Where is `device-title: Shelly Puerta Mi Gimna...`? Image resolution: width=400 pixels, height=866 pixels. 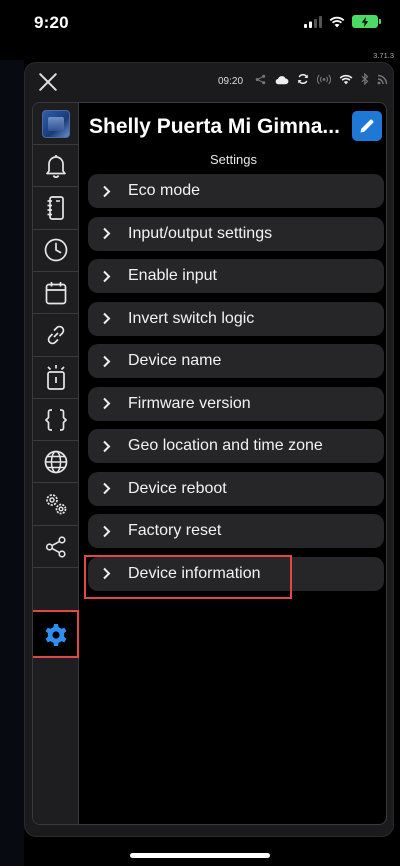 device-title: Shelly Puerta Mi Gimna... is located at coordinates (214, 126).